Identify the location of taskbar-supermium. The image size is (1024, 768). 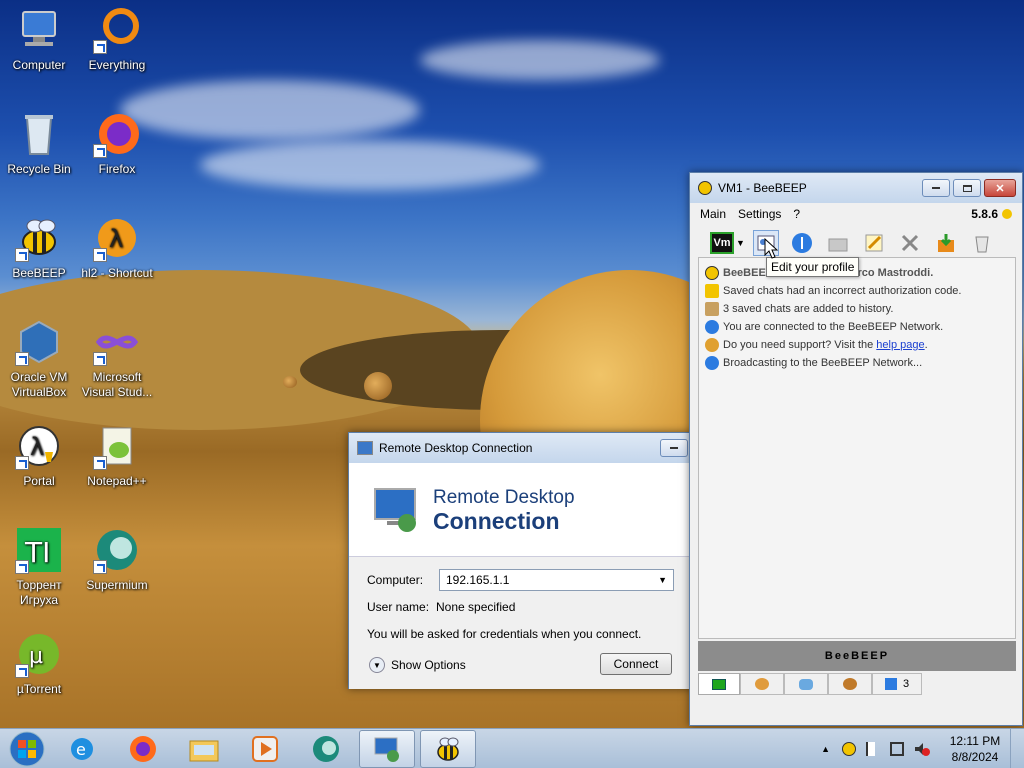
(326, 749).